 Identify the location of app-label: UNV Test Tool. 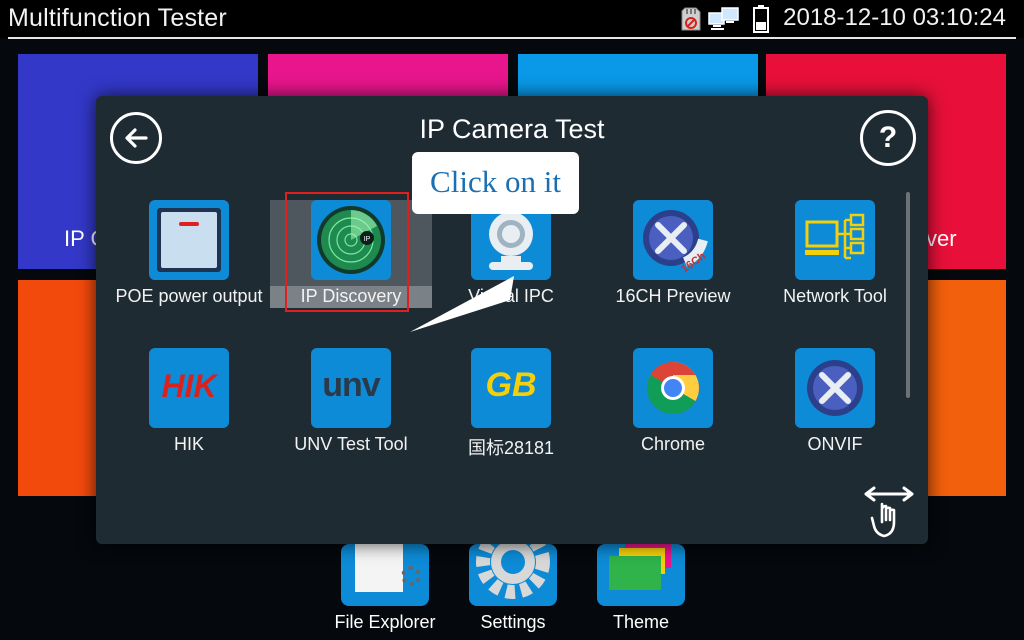
(351, 444).